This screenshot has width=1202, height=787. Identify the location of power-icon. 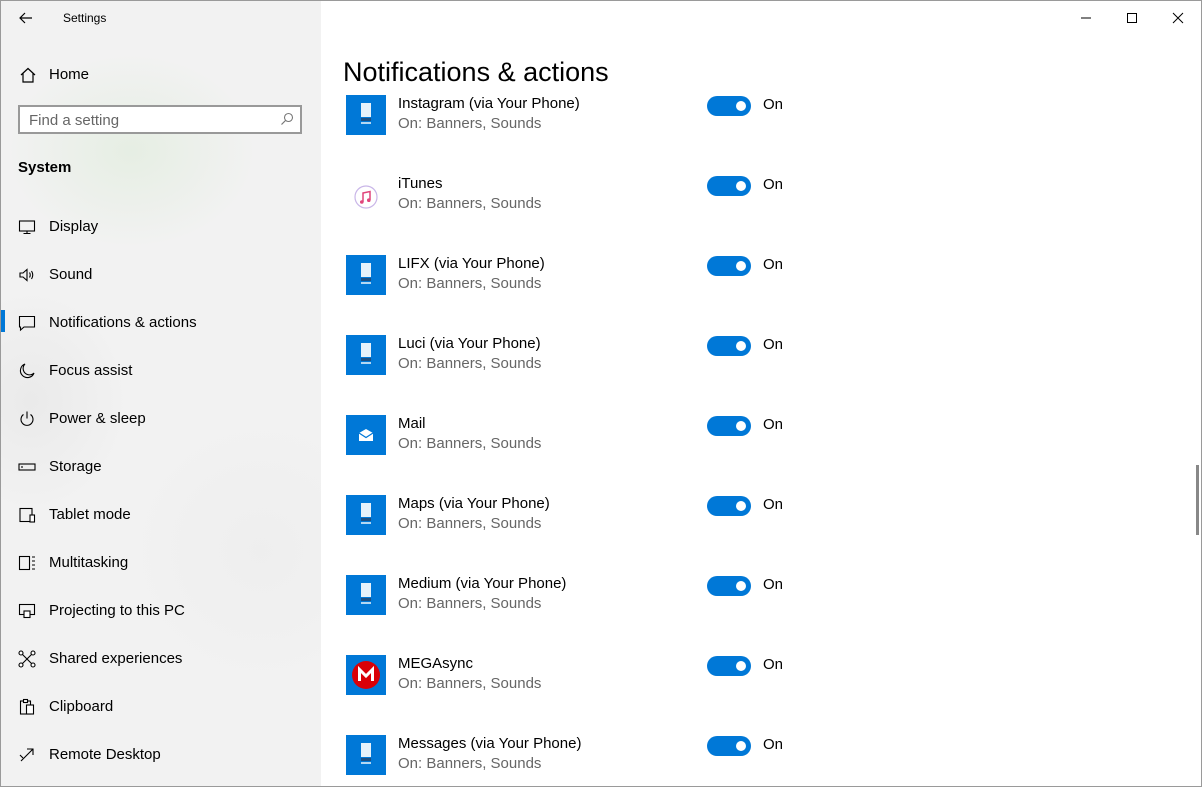
(27, 418).